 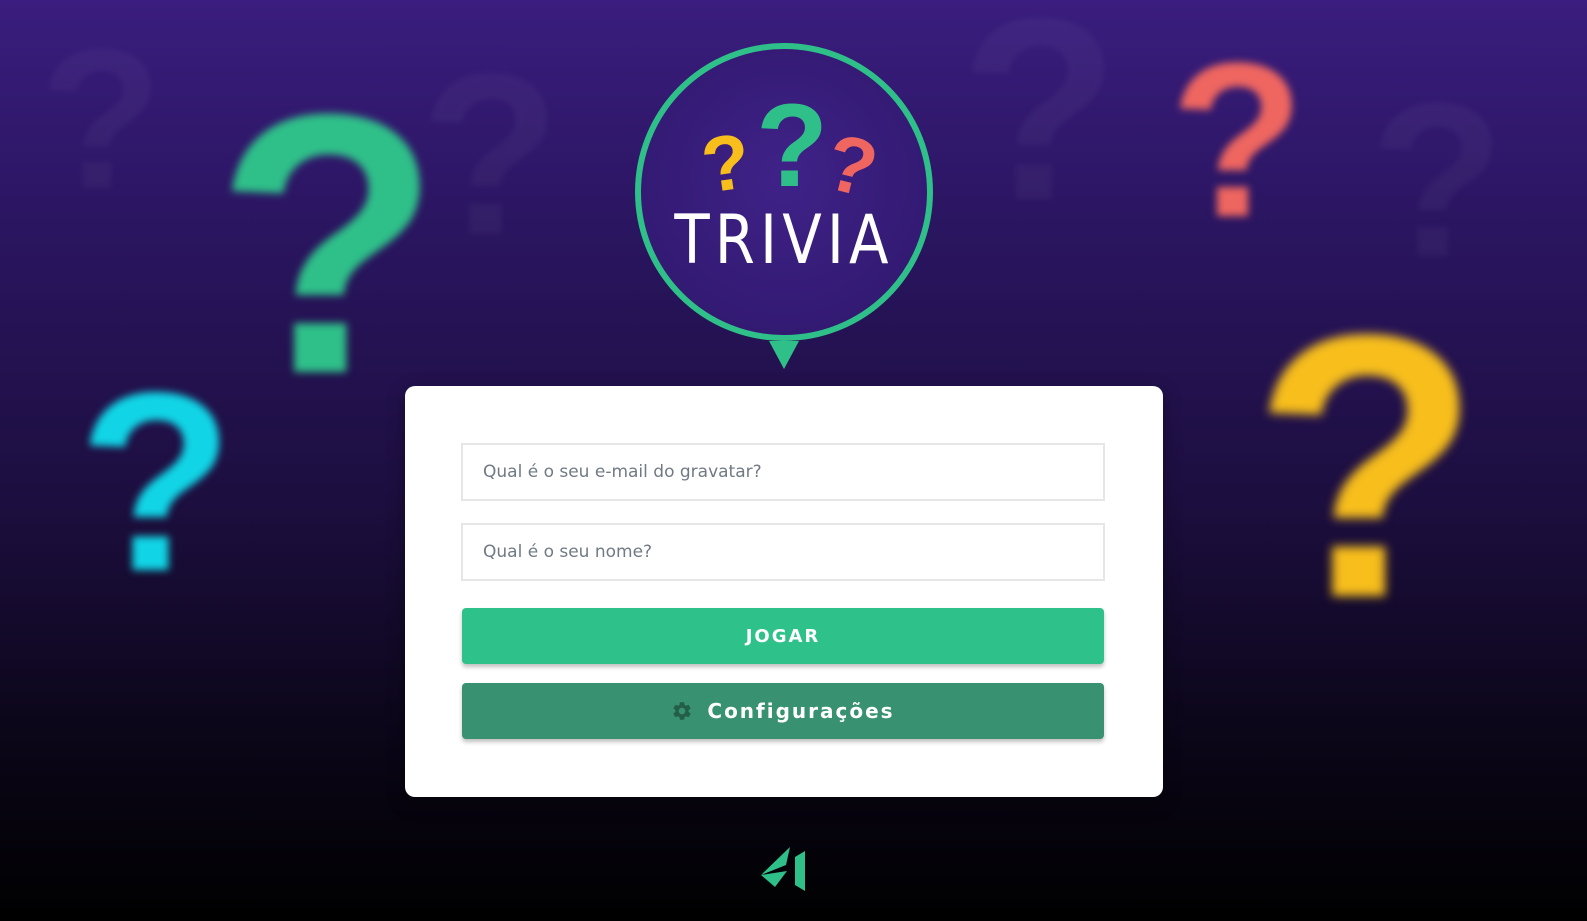 I want to click on gear-icon, so click(x=682, y=711).